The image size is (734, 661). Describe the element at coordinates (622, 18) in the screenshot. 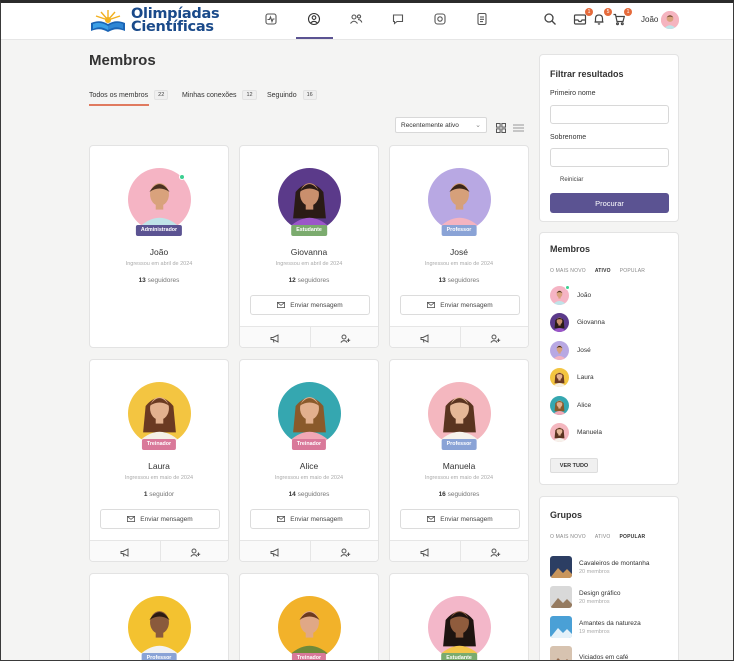

I see `cart-icon: 1` at that location.